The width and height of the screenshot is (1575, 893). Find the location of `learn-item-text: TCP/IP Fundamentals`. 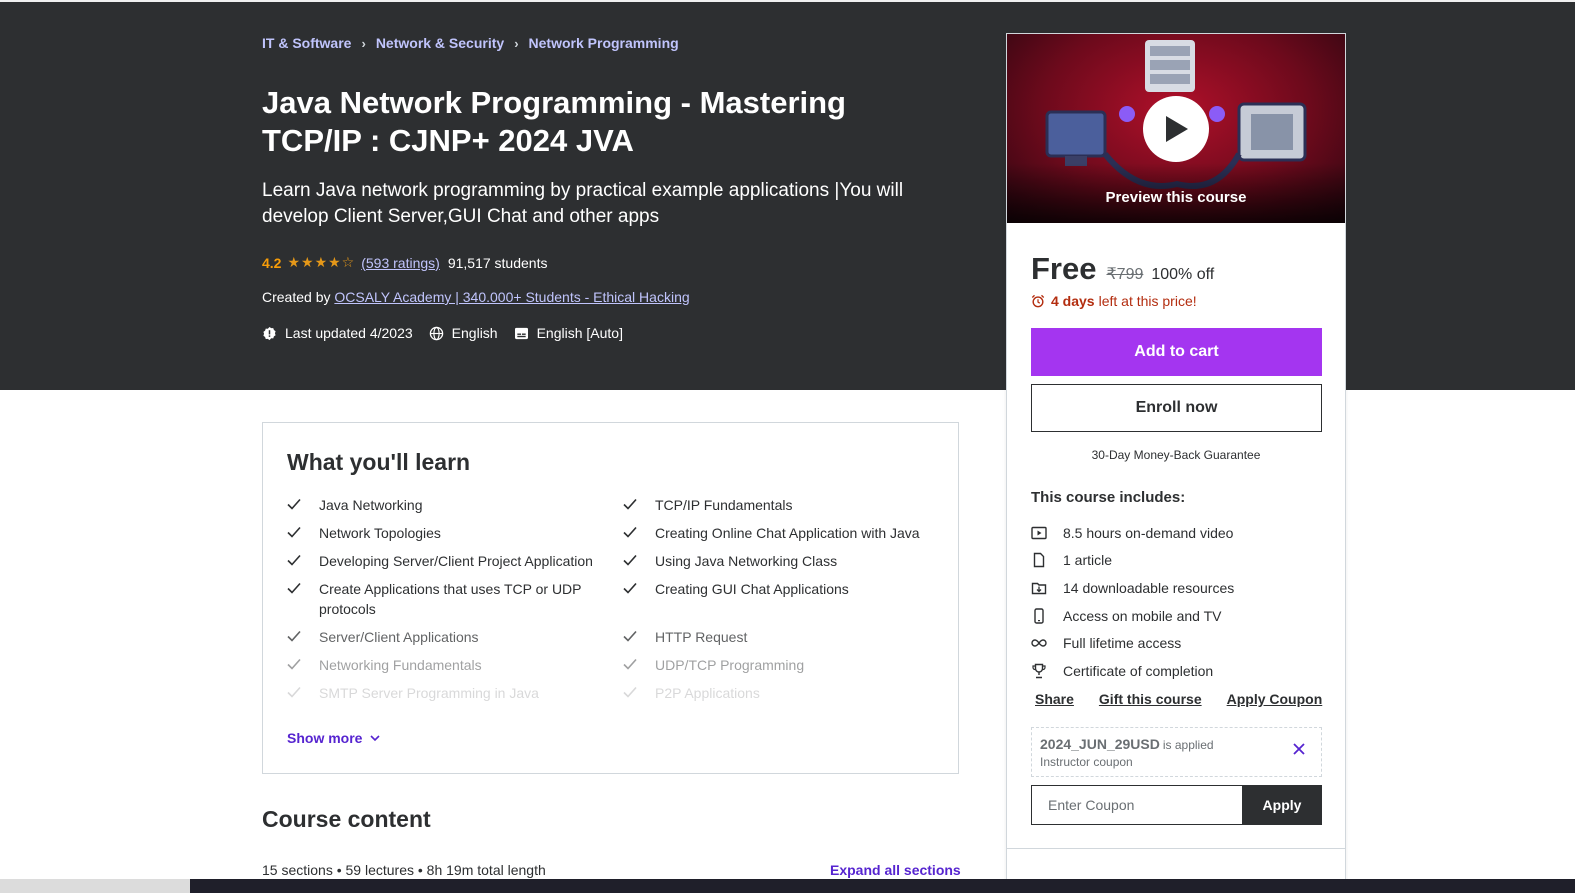

learn-item-text: TCP/IP Fundamentals is located at coordinates (724, 505).